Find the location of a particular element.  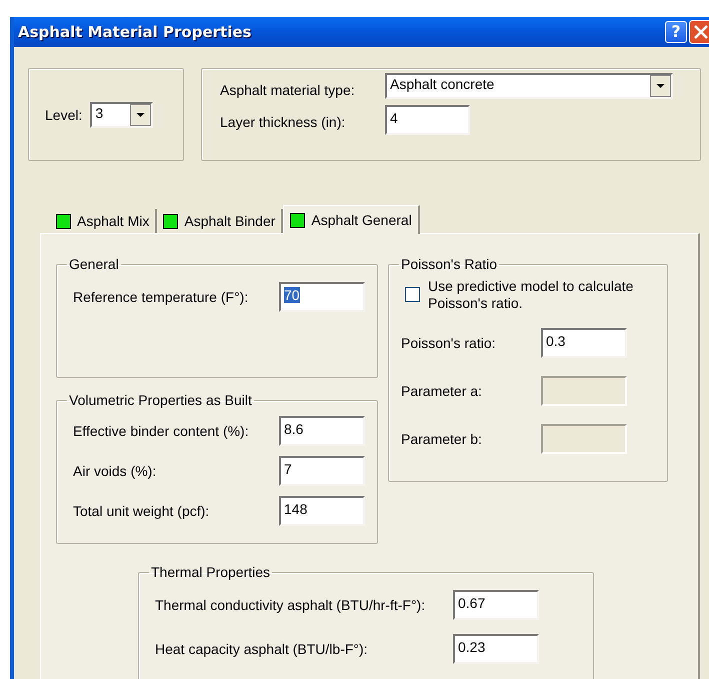

input-field: 7 is located at coordinates (322, 471).